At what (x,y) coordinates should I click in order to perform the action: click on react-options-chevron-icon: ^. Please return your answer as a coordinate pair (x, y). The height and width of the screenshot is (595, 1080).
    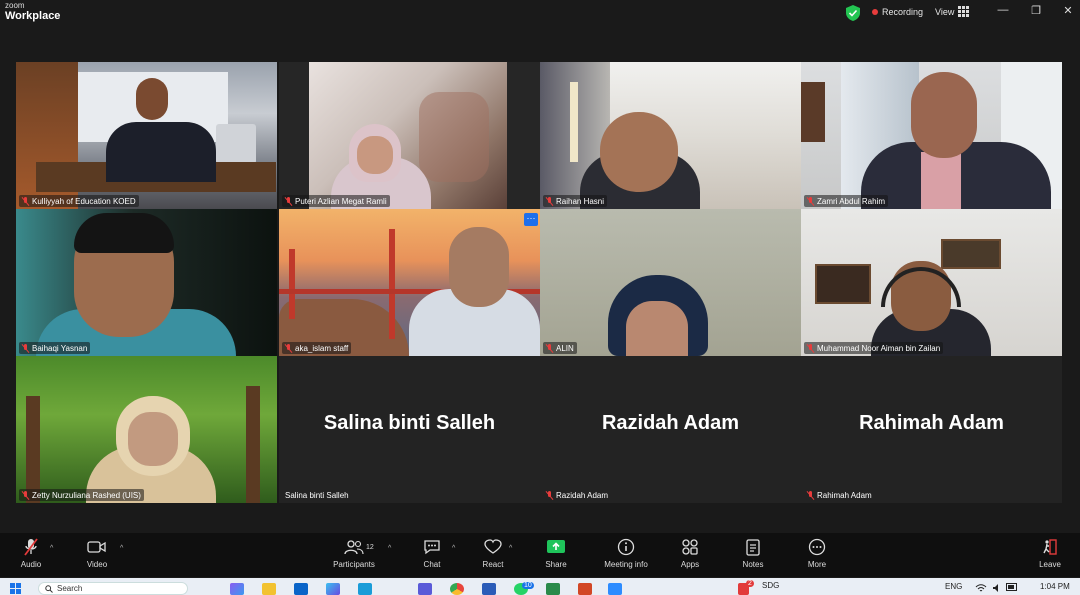
    Looking at the image, I should click on (510, 548).